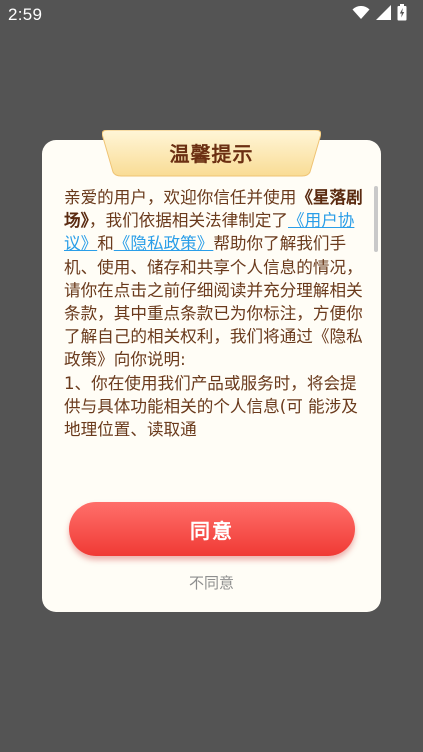  Describe the element at coordinates (376, 219) in the screenshot. I see `content-scrollbar` at that location.